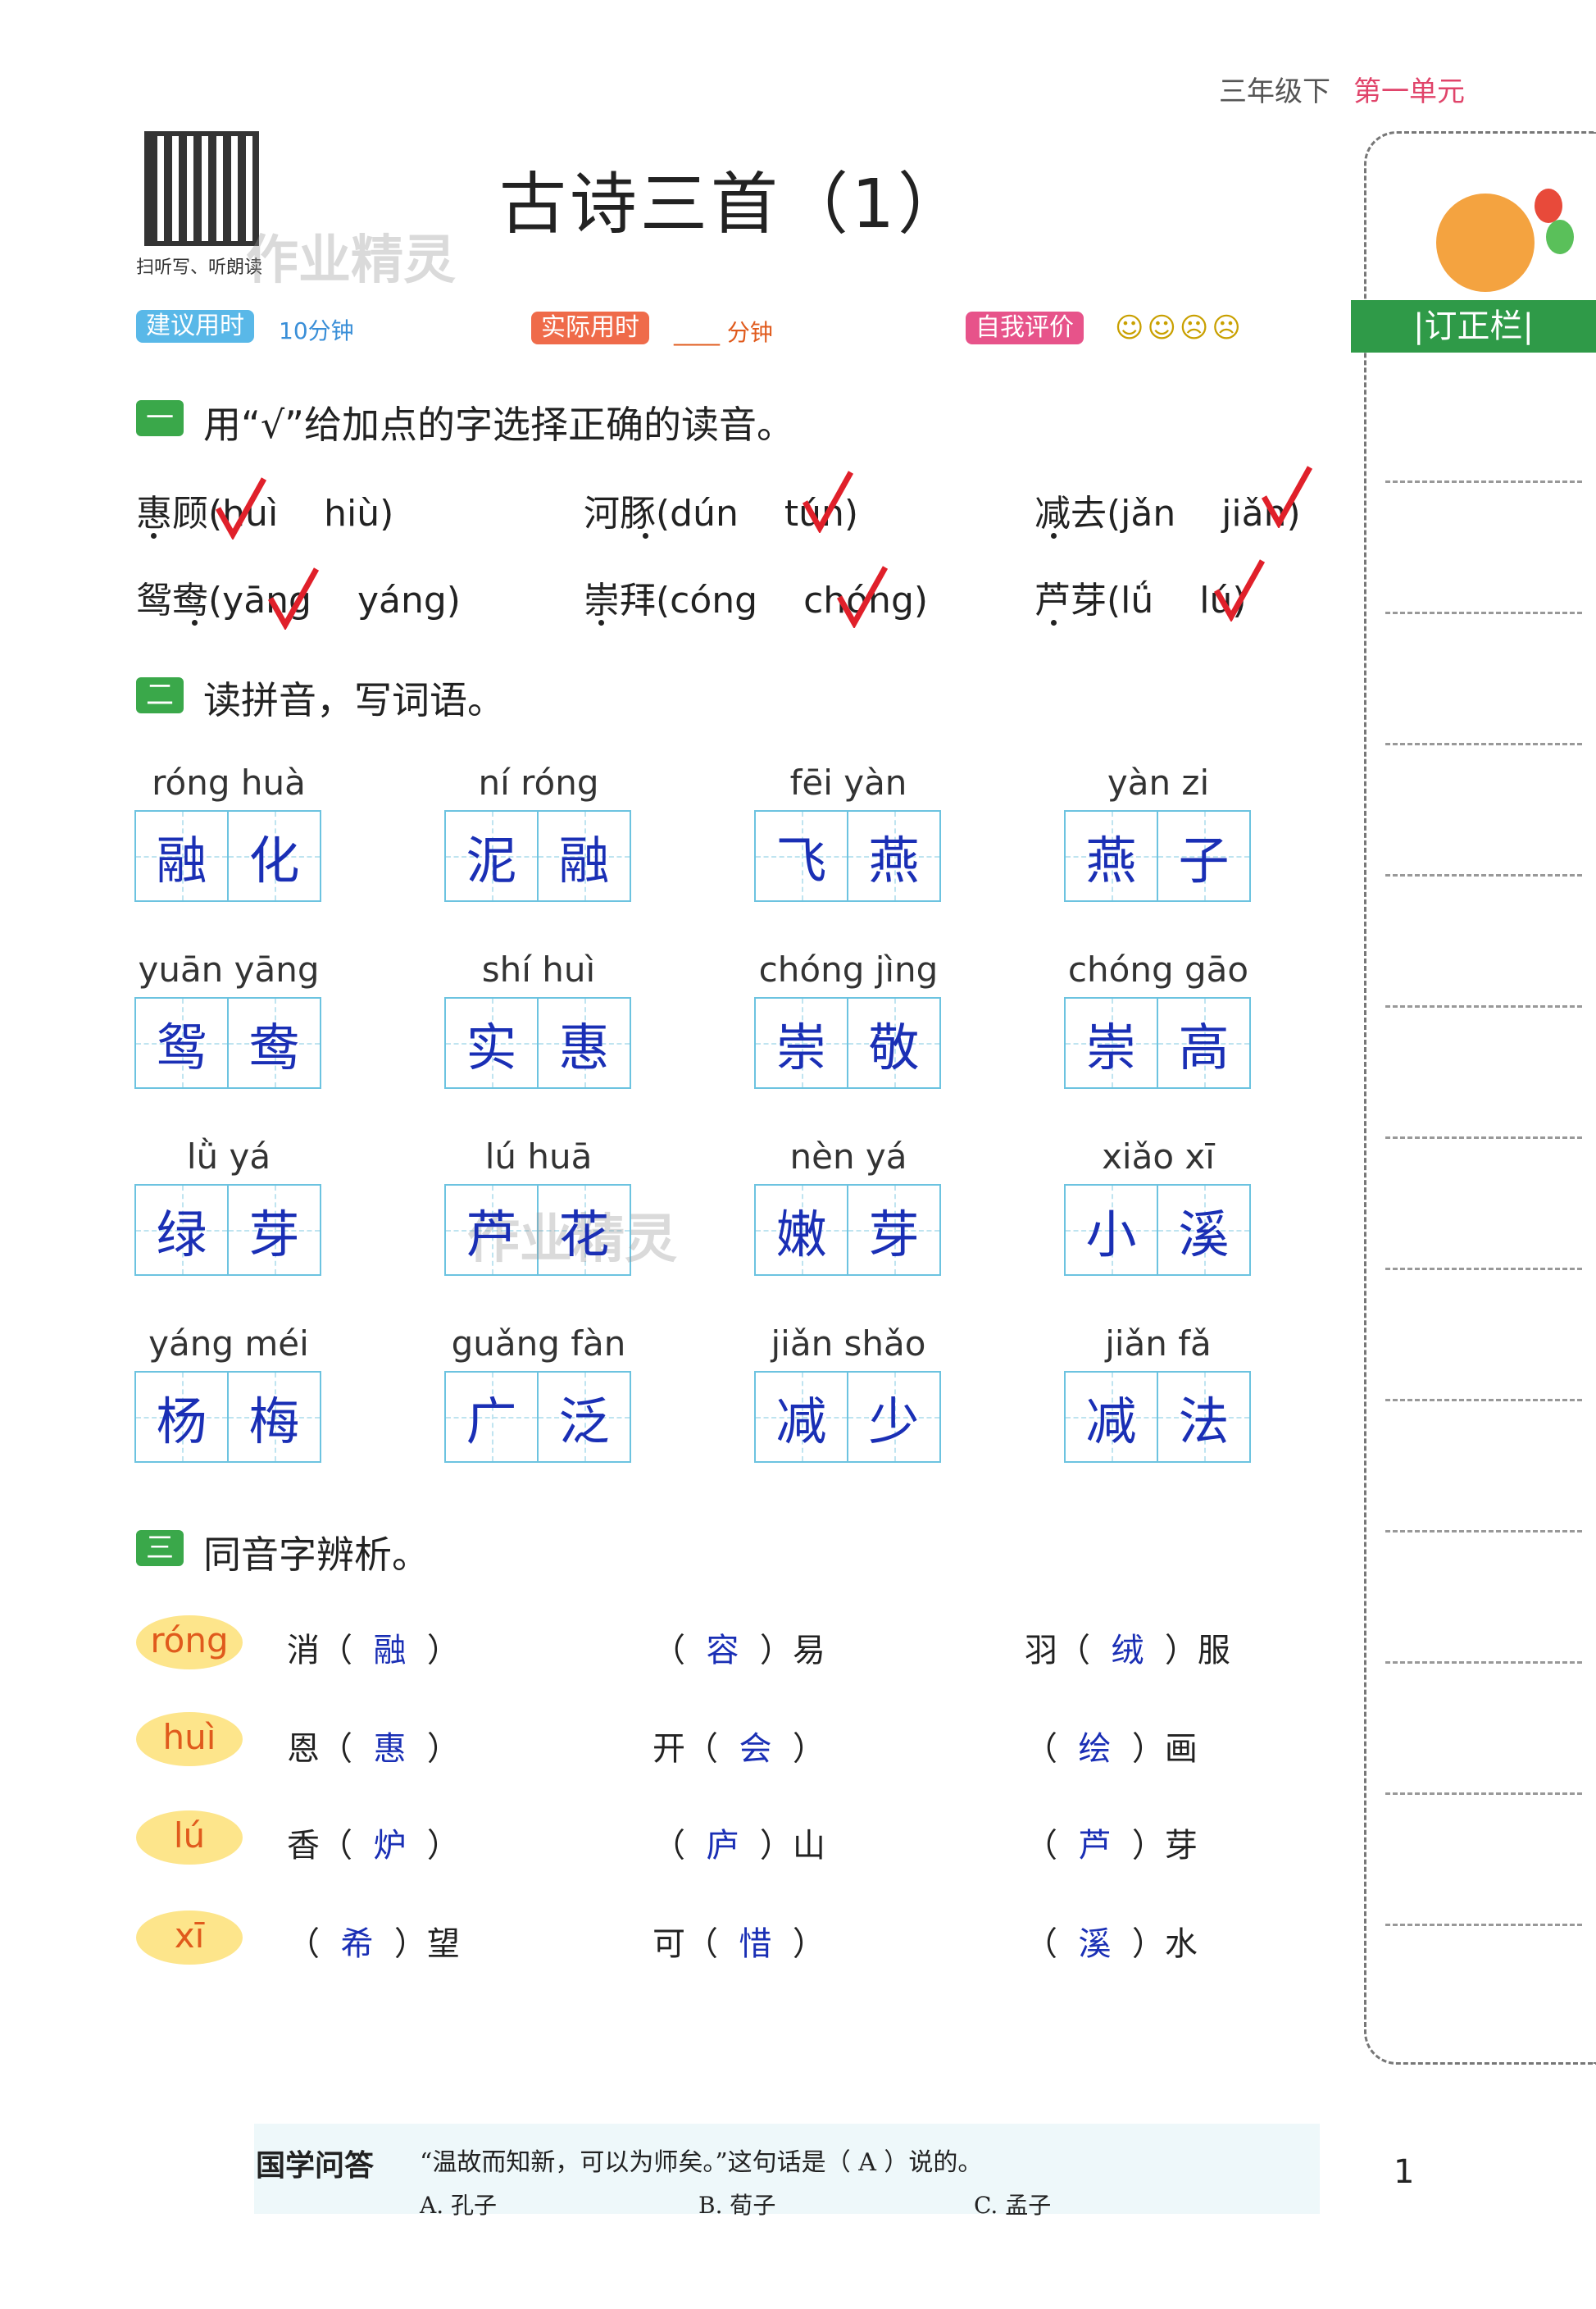  Describe the element at coordinates (538, 1156) in the screenshot. I see `pinyin-label: lú huā` at that location.